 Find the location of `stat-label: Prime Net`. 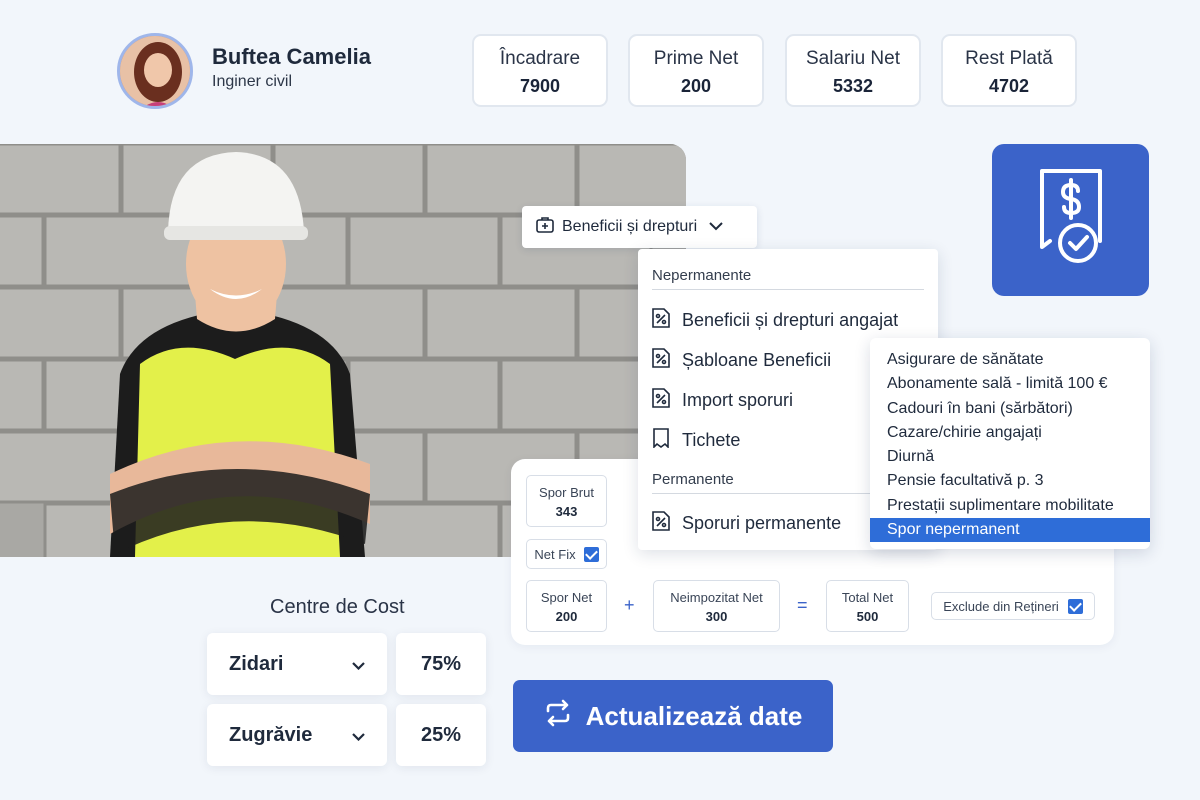

stat-label: Prime Net is located at coordinates (696, 58).